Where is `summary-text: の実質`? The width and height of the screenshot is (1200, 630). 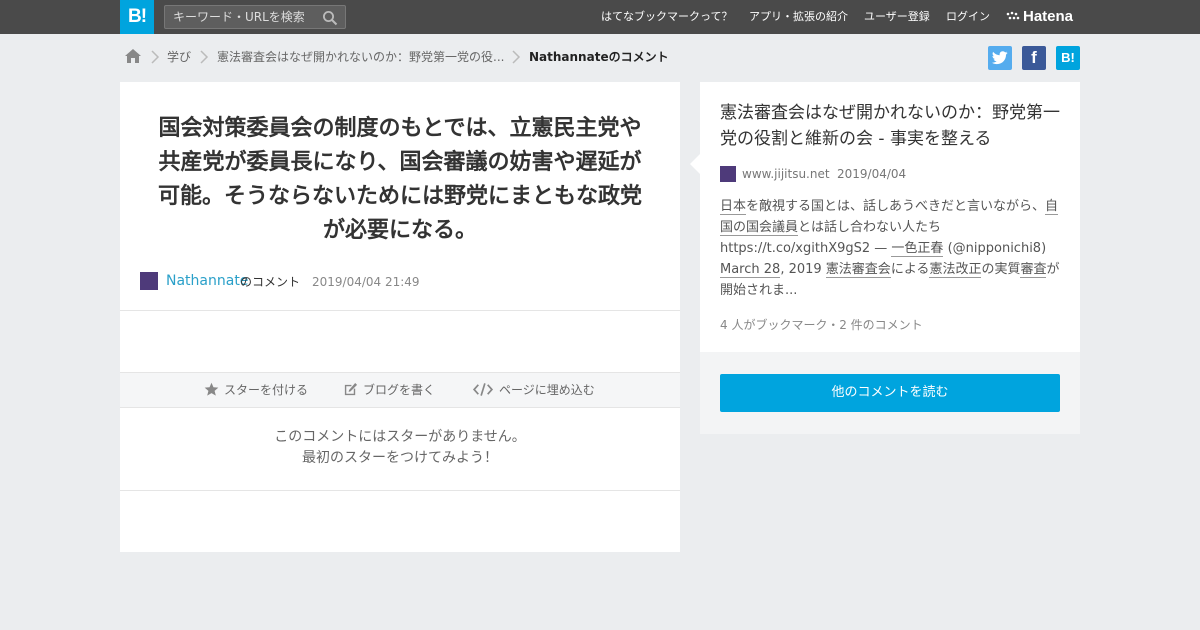 summary-text: の実質 is located at coordinates (1001, 269).